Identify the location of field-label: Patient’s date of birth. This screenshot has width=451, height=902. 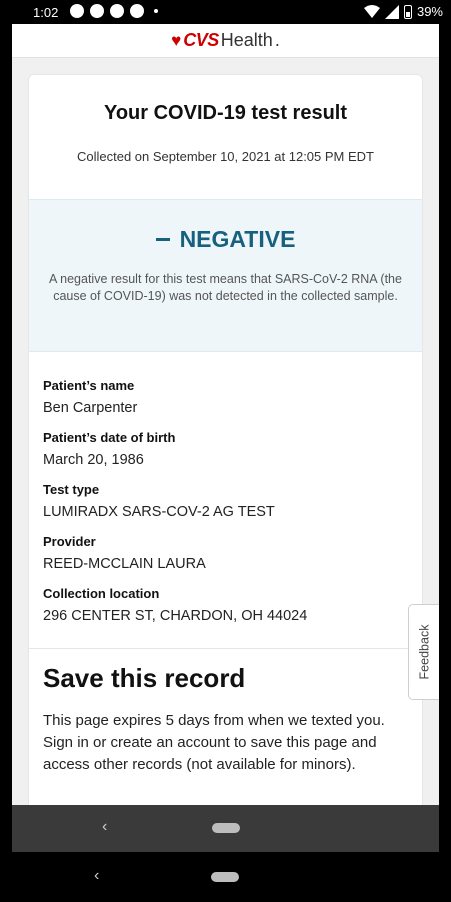
(109, 437).